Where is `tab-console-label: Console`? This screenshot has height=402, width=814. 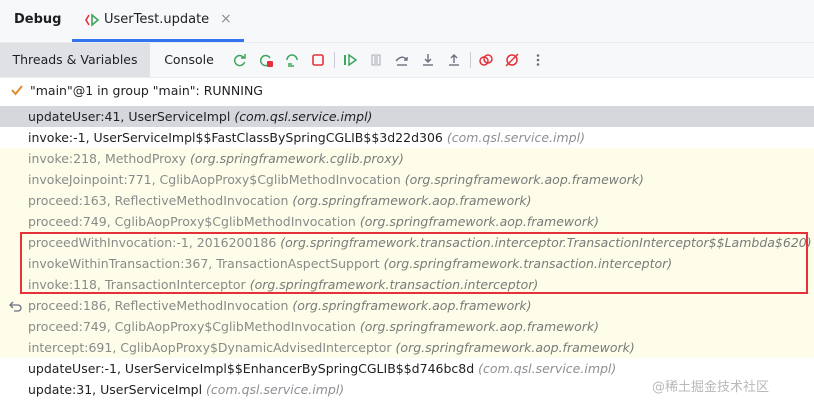 tab-console-label: Console is located at coordinates (189, 59).